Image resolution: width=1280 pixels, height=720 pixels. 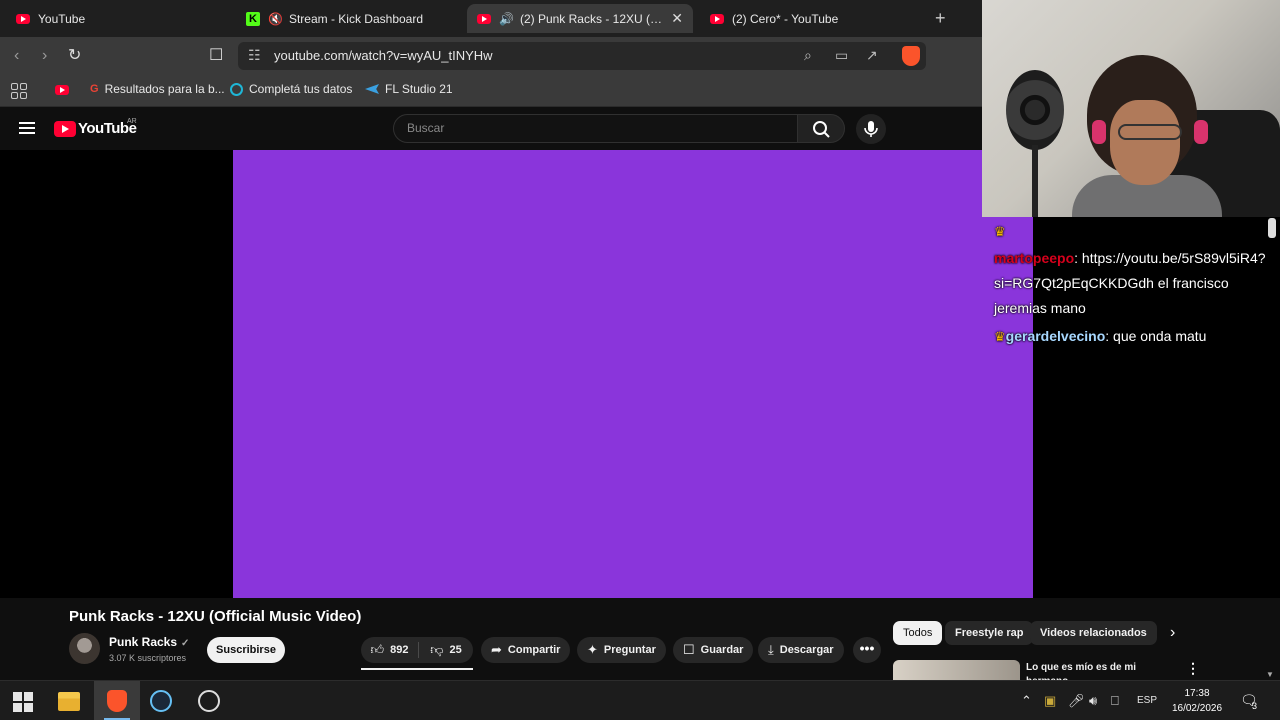 What do you see at coordinates (1050, 701) in the screenshot?
I see `tray-app-icon: ▣` at bounding box center [1050, 701].